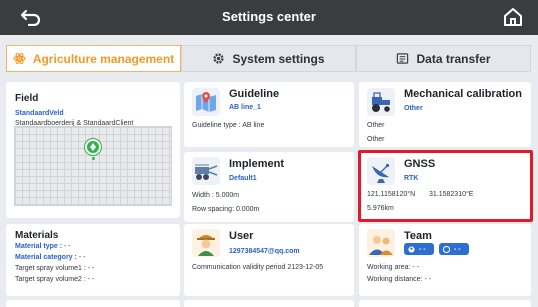 Image resolution: width=538 pixels, height=307 pixels. I want to click on working-area: Working area: - -, so click(393, 267).